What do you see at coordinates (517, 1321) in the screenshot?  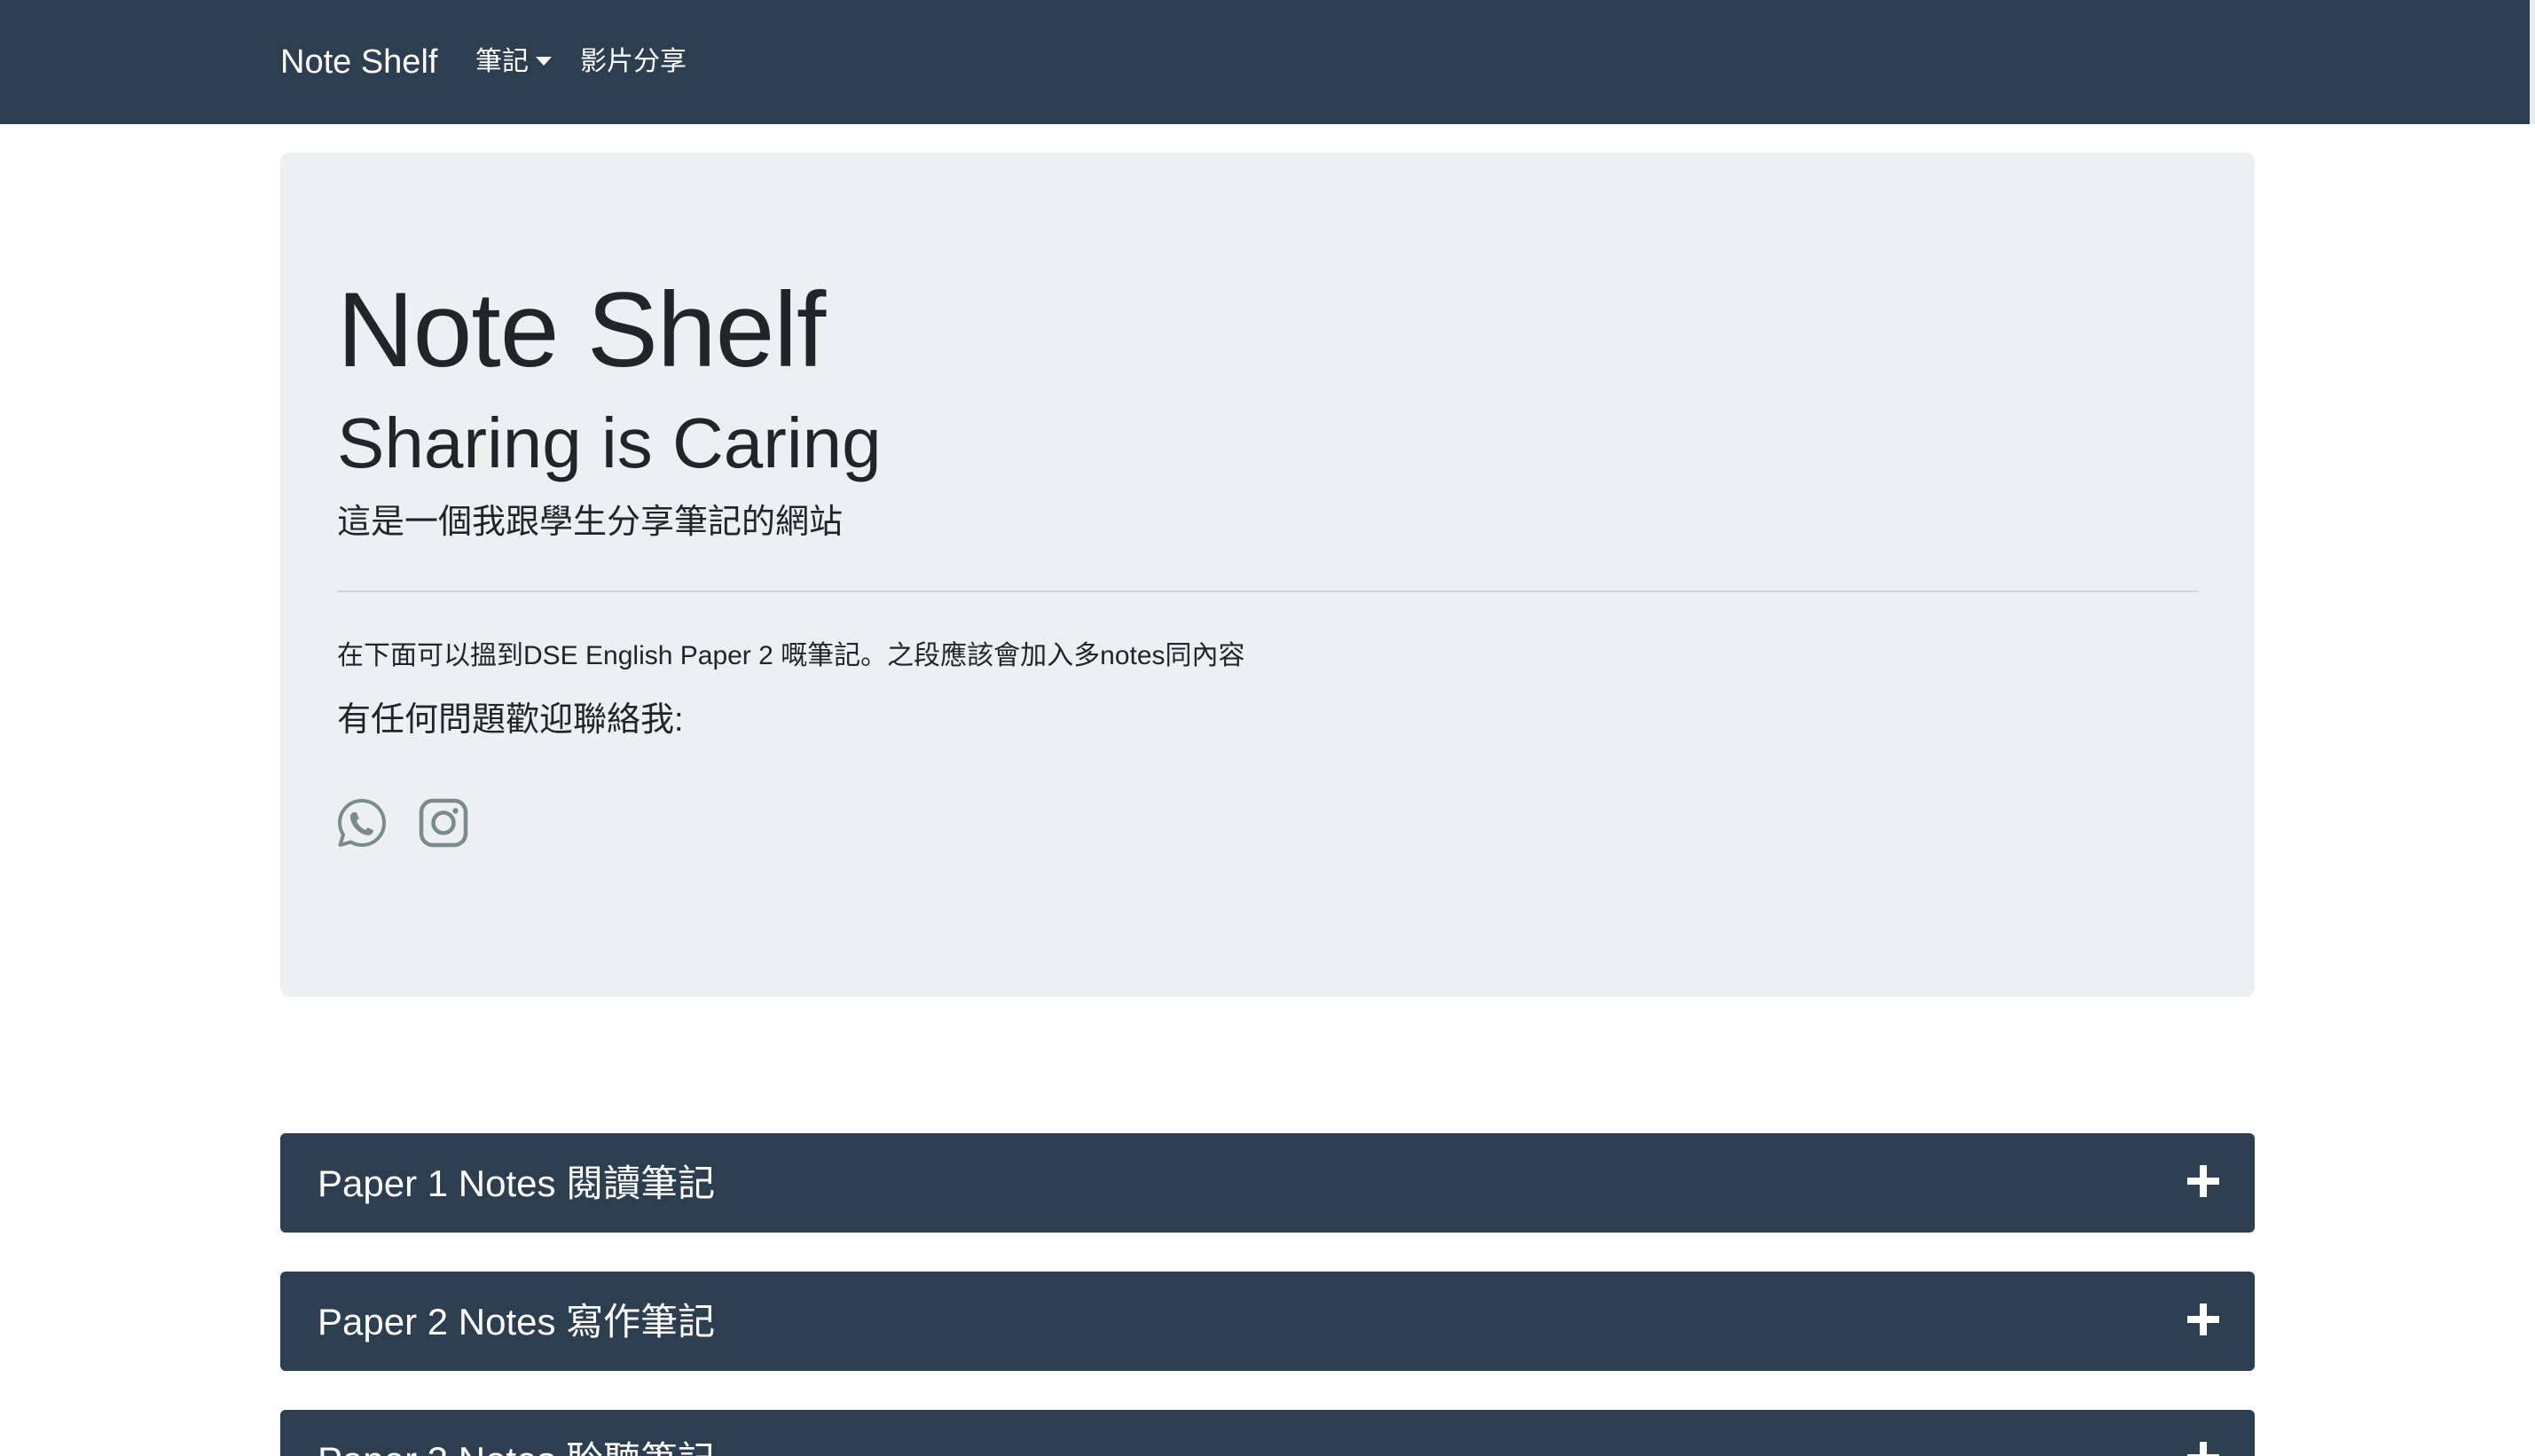 I see `accordion-paper2-label: Paper 2 Notes 寫作筆記` at bounding box center [517, 1321].